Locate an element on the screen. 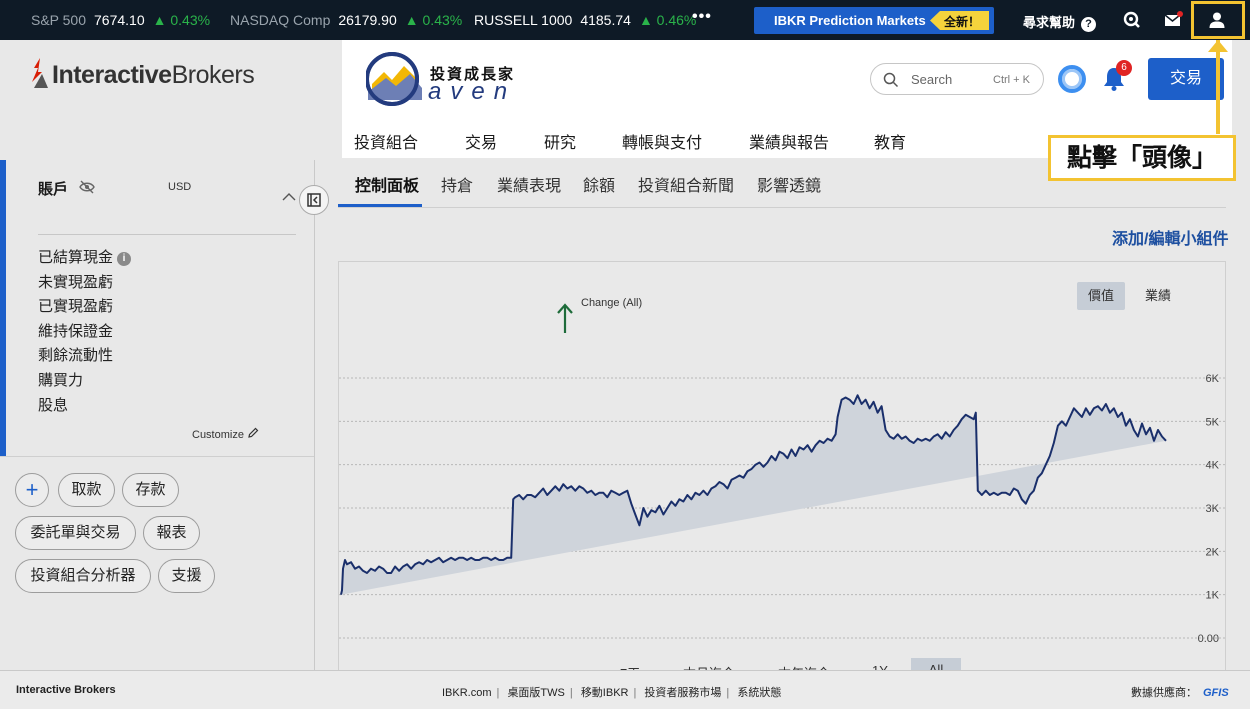 This screenshot has height=709, width=1250. nav-item-trade: 交易 is located at coordinates (481, 141).